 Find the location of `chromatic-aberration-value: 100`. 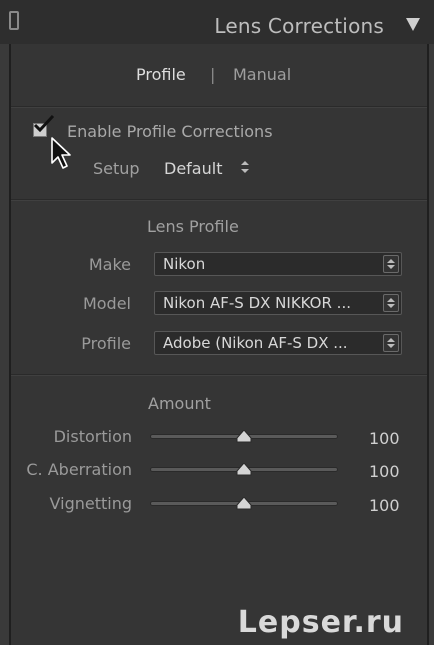

chromatic-aberration-value: 100 is located at coordinates (384, 471).